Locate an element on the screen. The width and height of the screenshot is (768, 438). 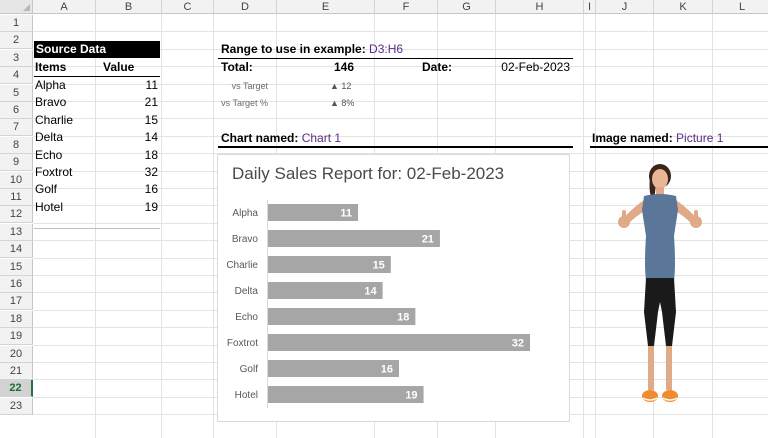
chart-named-text: Chart named: is located at coordinates (260, 138).